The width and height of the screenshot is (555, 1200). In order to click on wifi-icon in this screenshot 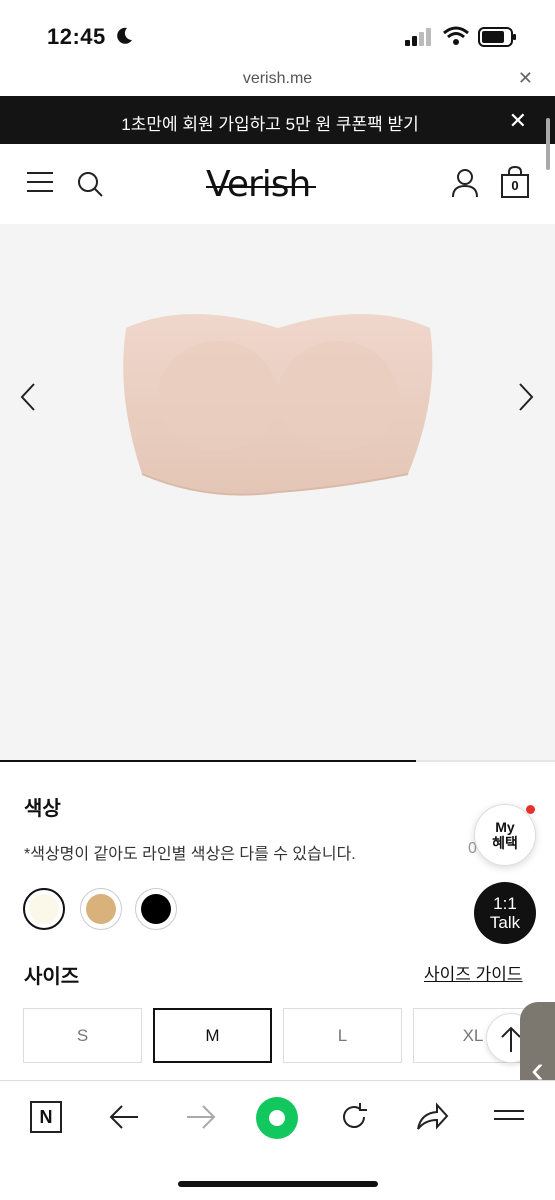, I will do `click(456, 35)`.